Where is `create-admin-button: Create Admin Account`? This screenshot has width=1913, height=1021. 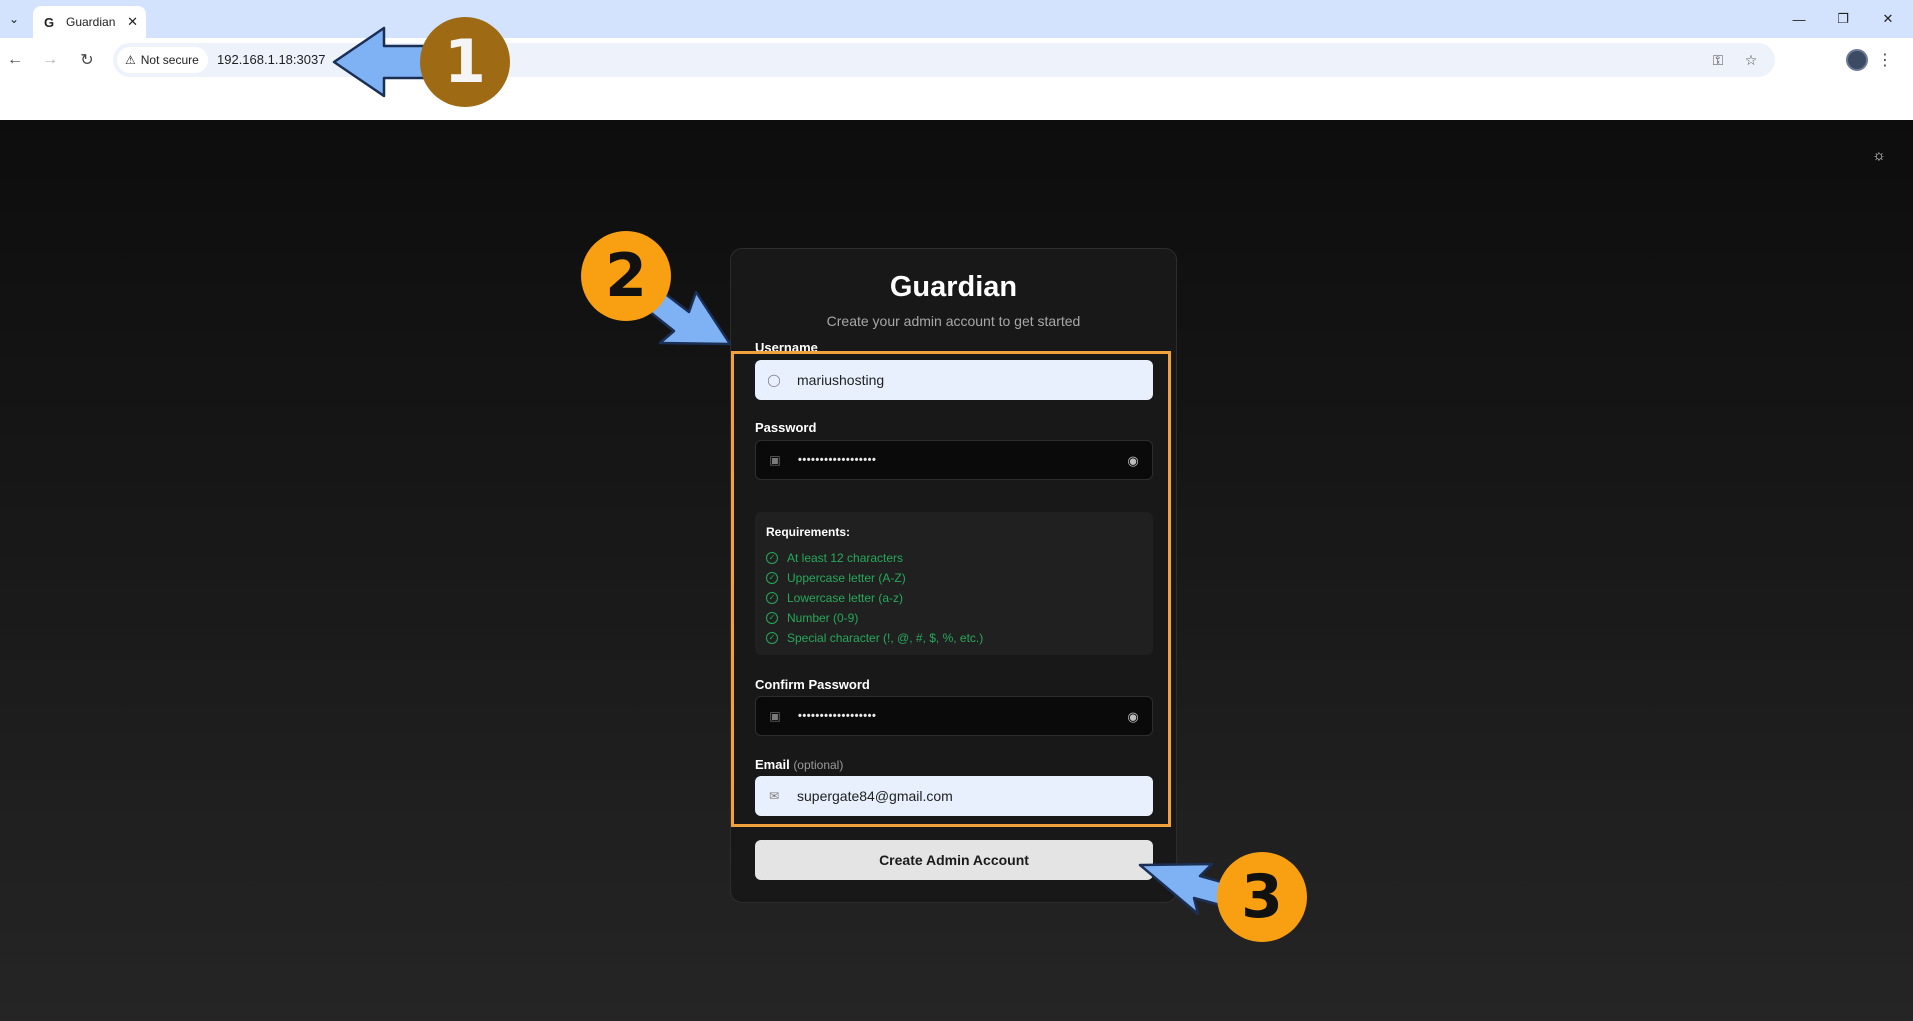
create-admin-button: Create Admin Account is located at coordinates (954, 860).